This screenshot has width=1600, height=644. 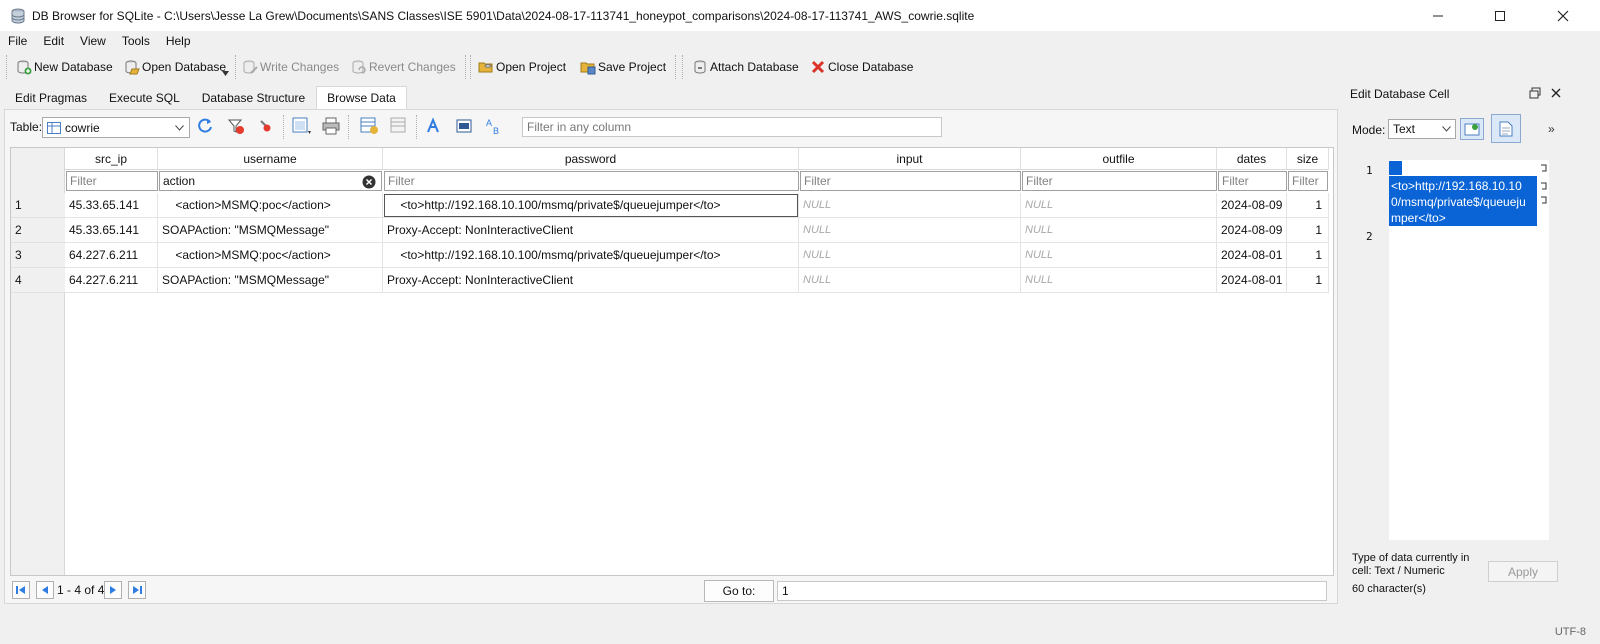 What do you see at coordinates (1052, 591) in the screenshot?
I see `goto-input: 1` at bounding box center [1052, 591].